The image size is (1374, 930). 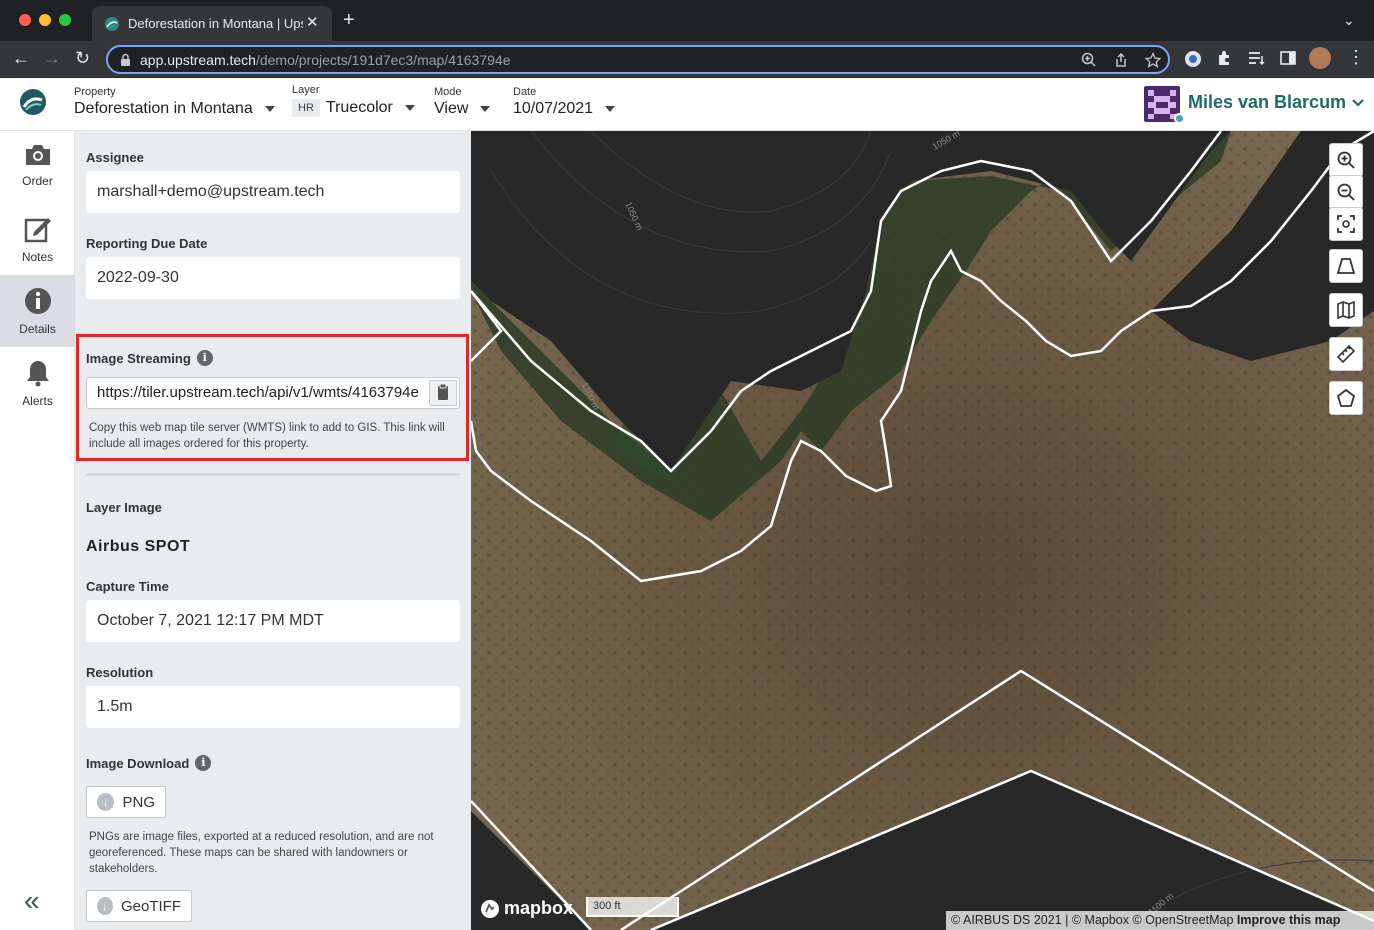 I want to click on mode-value: View, so click(x=451, y=108).